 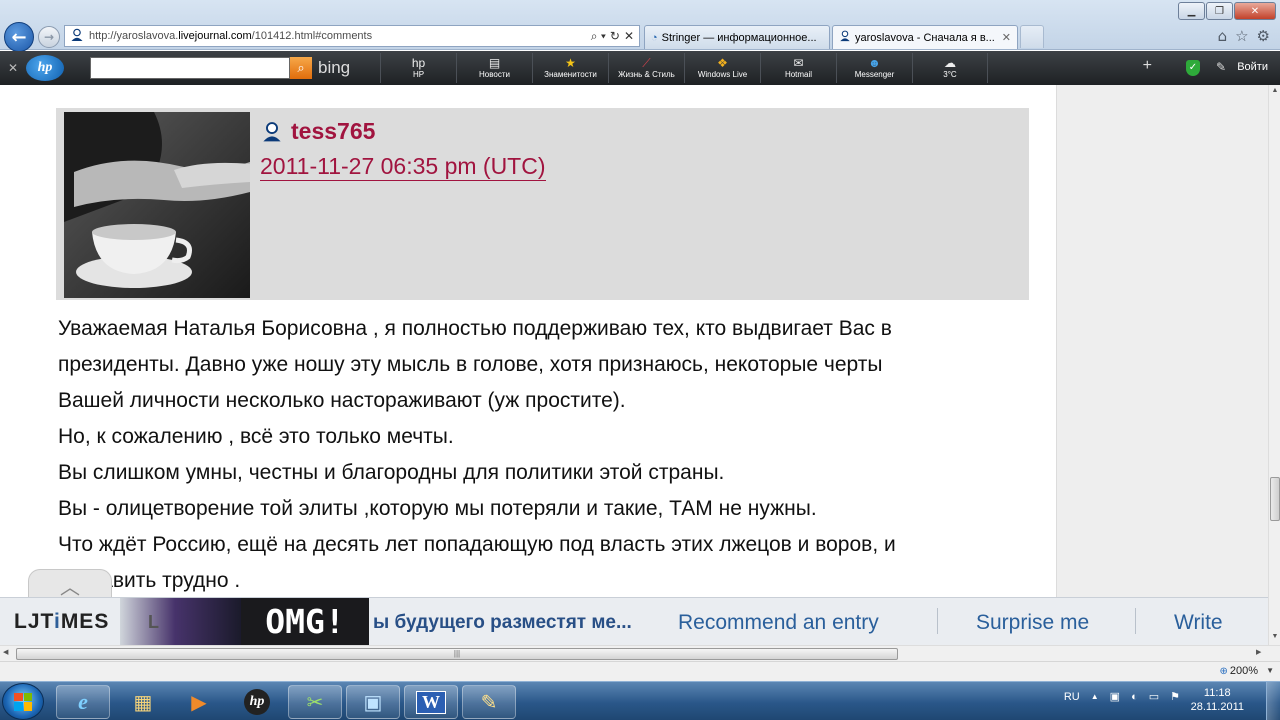 I want to click on close-tab-icon: ✕, so click(x=1006, y=37).